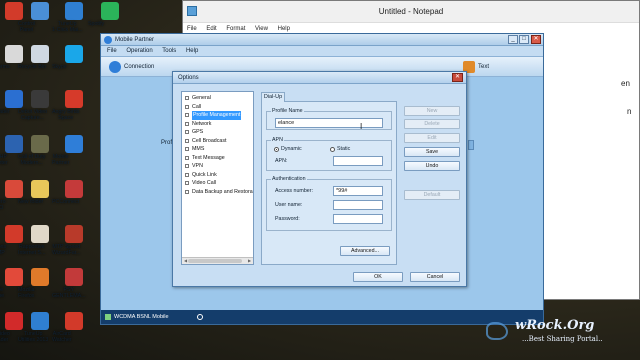 The width and height of the screenshot is (640, 360). What do you see at coordinates (358, 219) in the screenshot?
I see `password-input` at bounding box center [358, 219].